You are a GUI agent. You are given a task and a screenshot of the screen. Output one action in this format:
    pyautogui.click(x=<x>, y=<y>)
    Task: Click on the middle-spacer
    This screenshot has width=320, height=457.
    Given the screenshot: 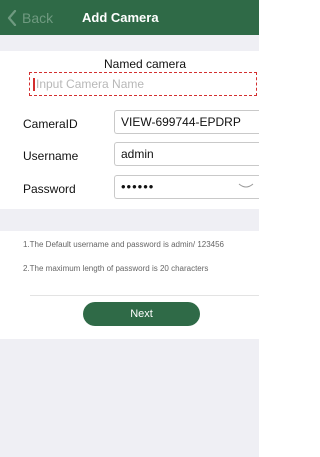 What is the action you would take?
    pyautogui.click(x=129, y=220)
    